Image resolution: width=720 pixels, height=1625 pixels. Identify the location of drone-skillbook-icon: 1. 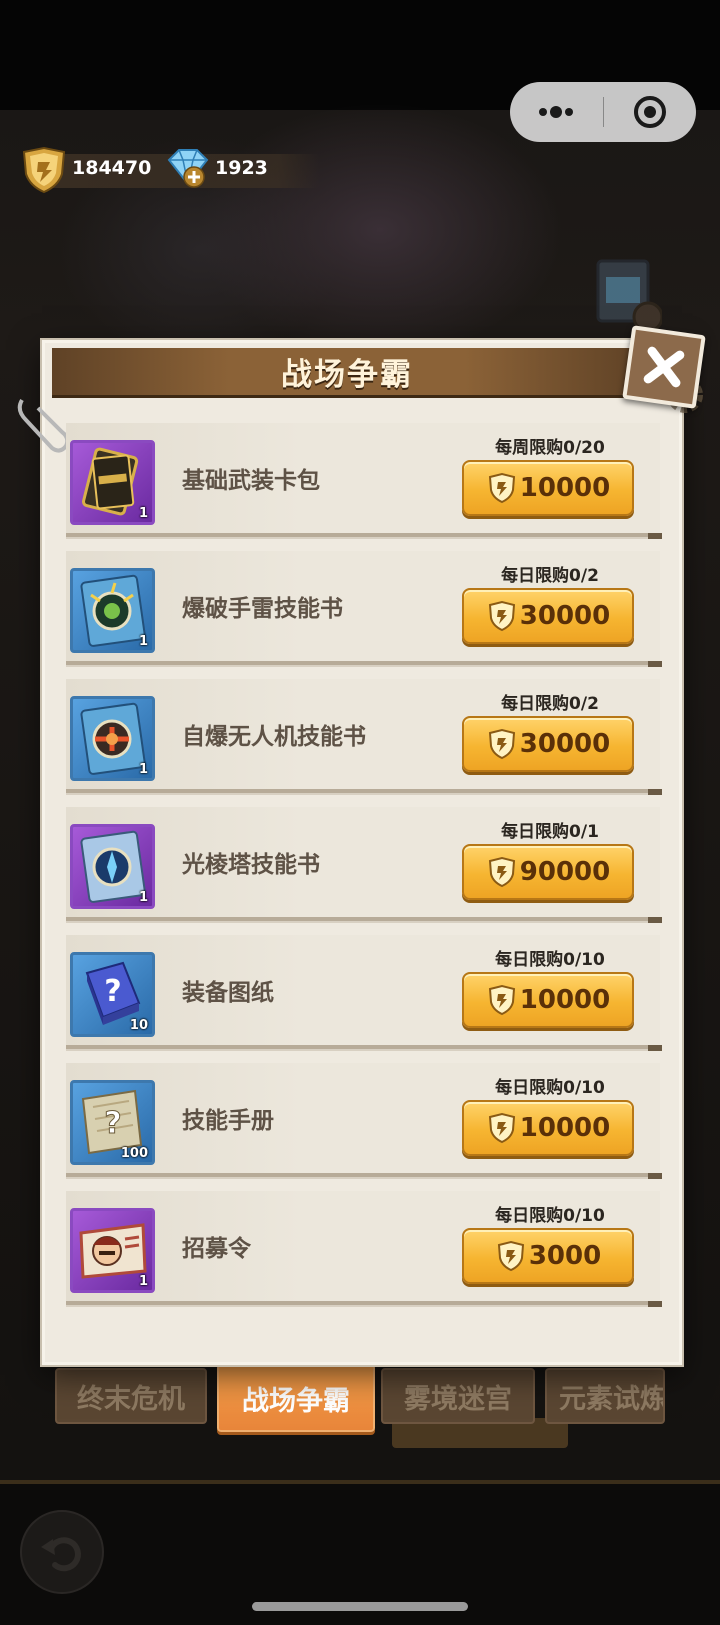
(112, 738).